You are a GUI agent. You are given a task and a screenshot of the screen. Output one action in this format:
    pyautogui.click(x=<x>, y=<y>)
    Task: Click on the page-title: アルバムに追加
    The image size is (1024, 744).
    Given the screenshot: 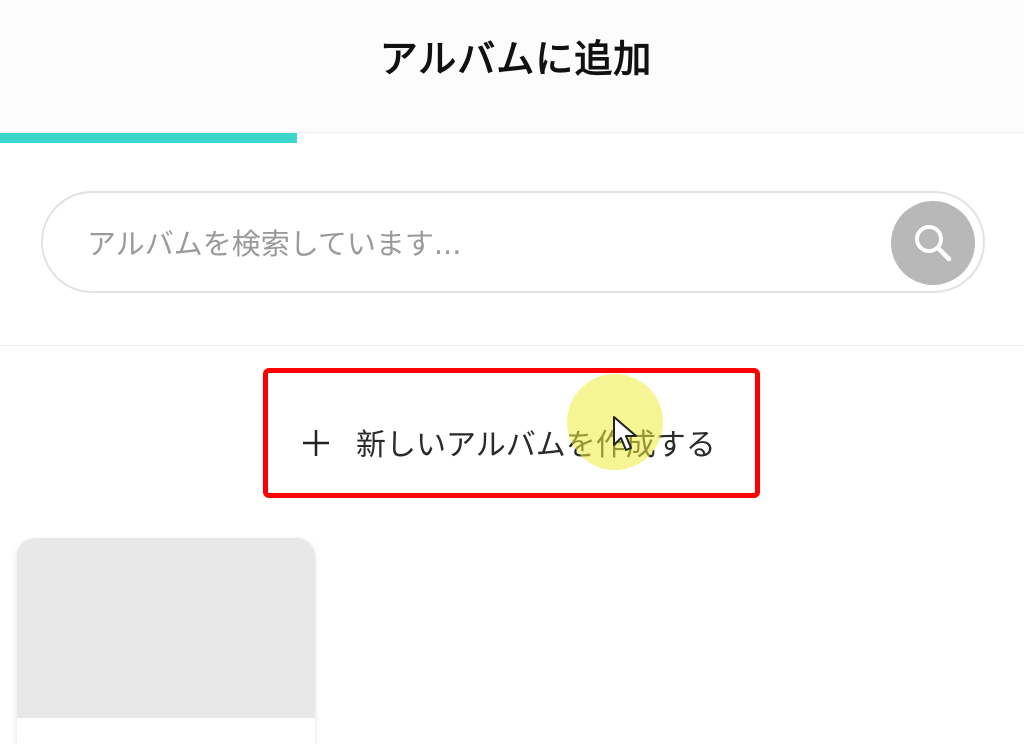 What is the action you would take?
    pyautogui.click(x=516, y=59)
    